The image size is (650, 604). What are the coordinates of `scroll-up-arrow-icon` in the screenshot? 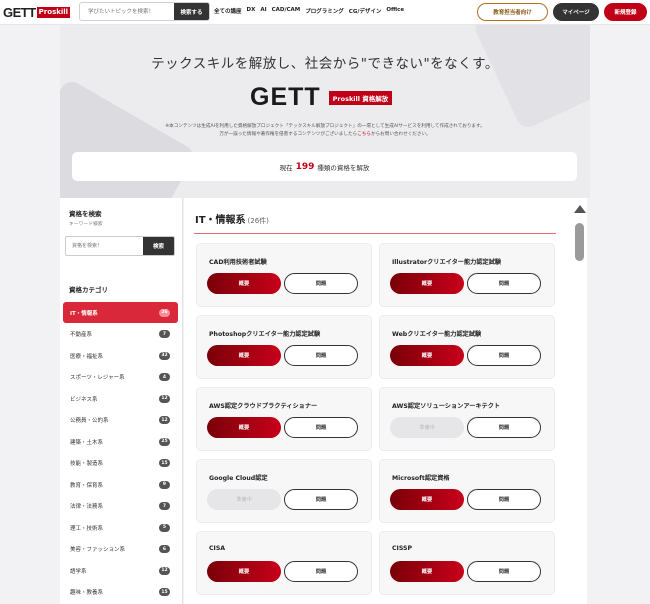 It's located at (580, 209).